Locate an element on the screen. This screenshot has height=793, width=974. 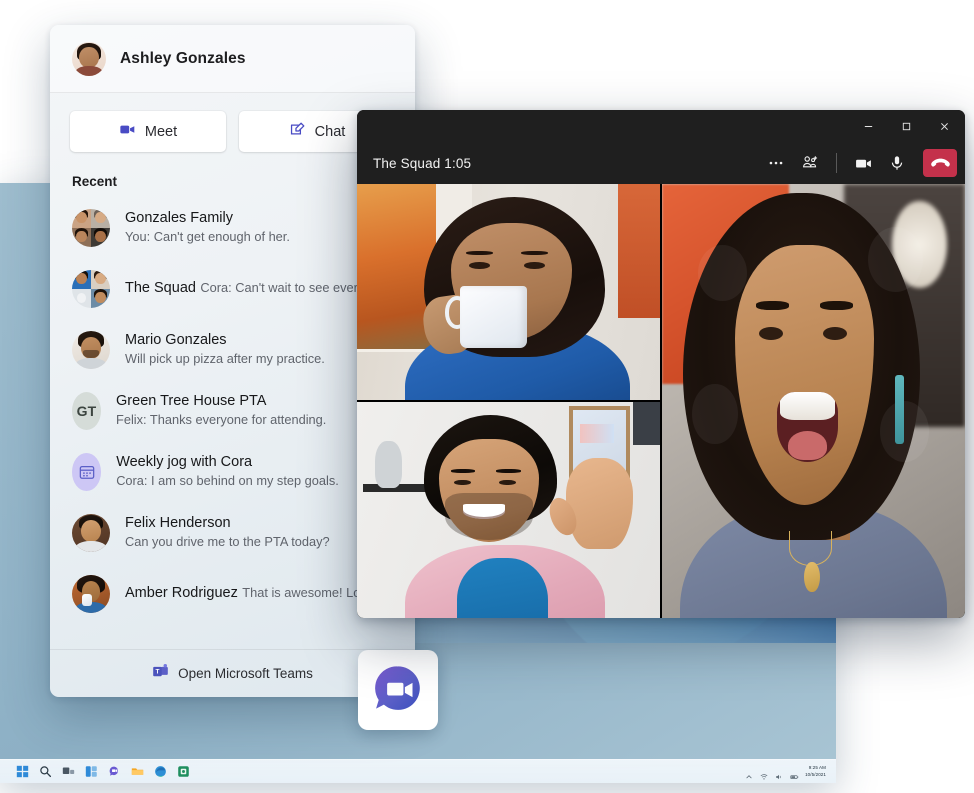
microsoft-store-icon is located at coordinates (183, 771).